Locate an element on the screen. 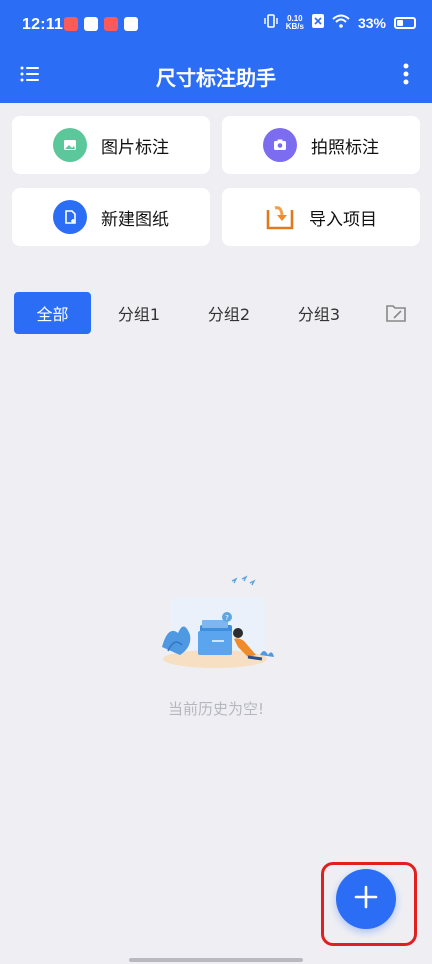 The image size is (432, 964). image-icon is located at coordinates (70, 145).